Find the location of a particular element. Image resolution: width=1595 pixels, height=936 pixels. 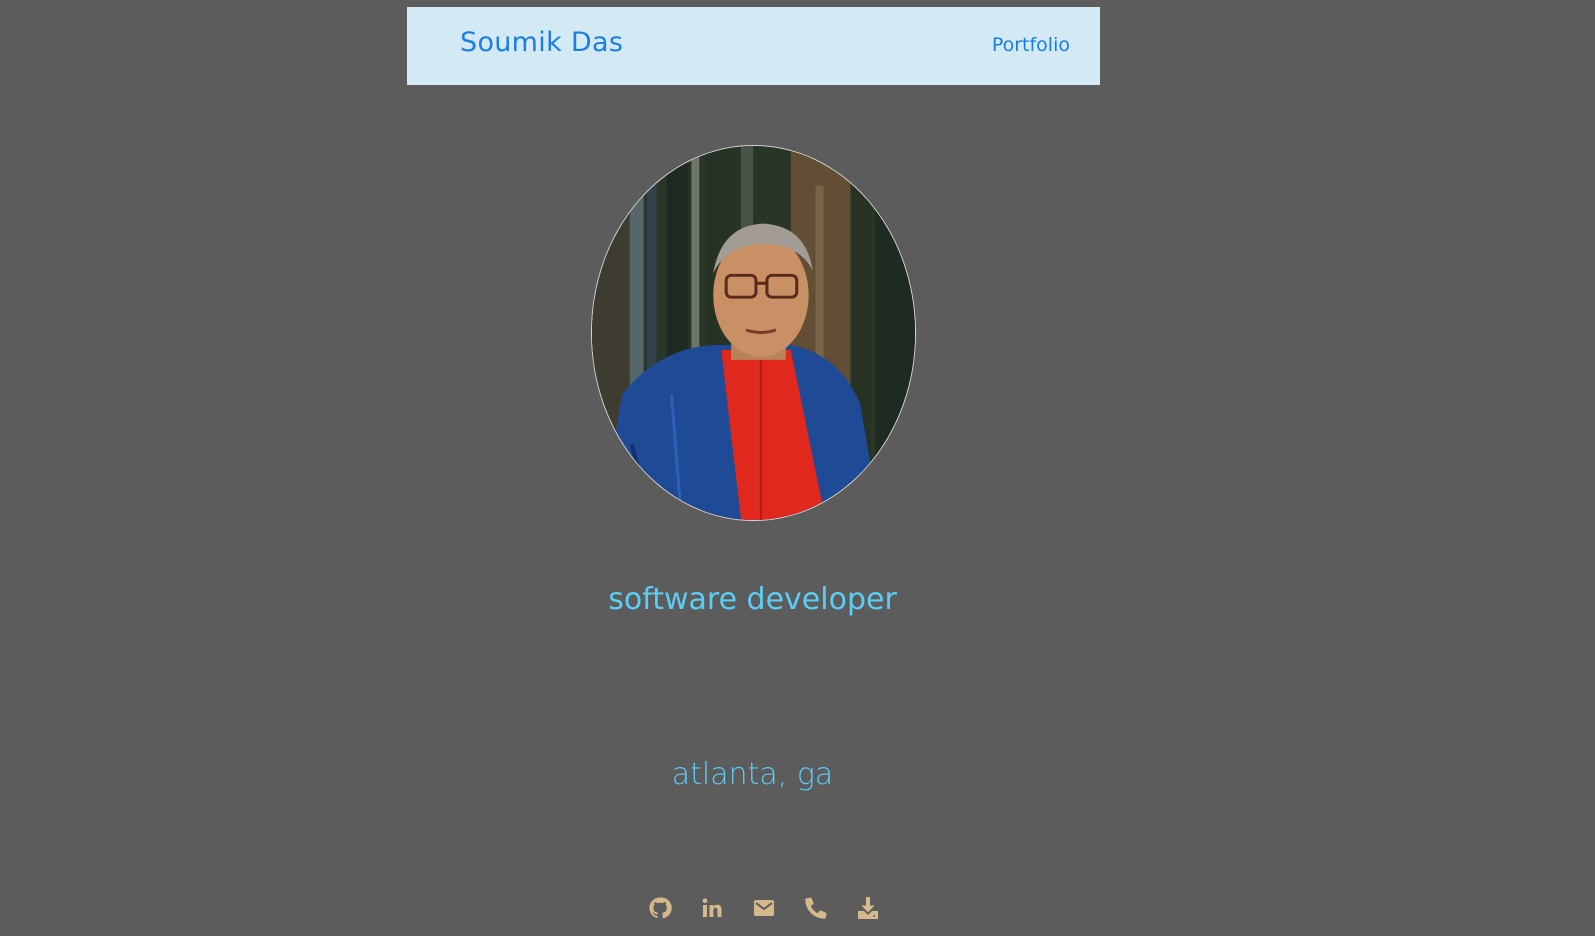

social-links is located at coordinates (764, 908).